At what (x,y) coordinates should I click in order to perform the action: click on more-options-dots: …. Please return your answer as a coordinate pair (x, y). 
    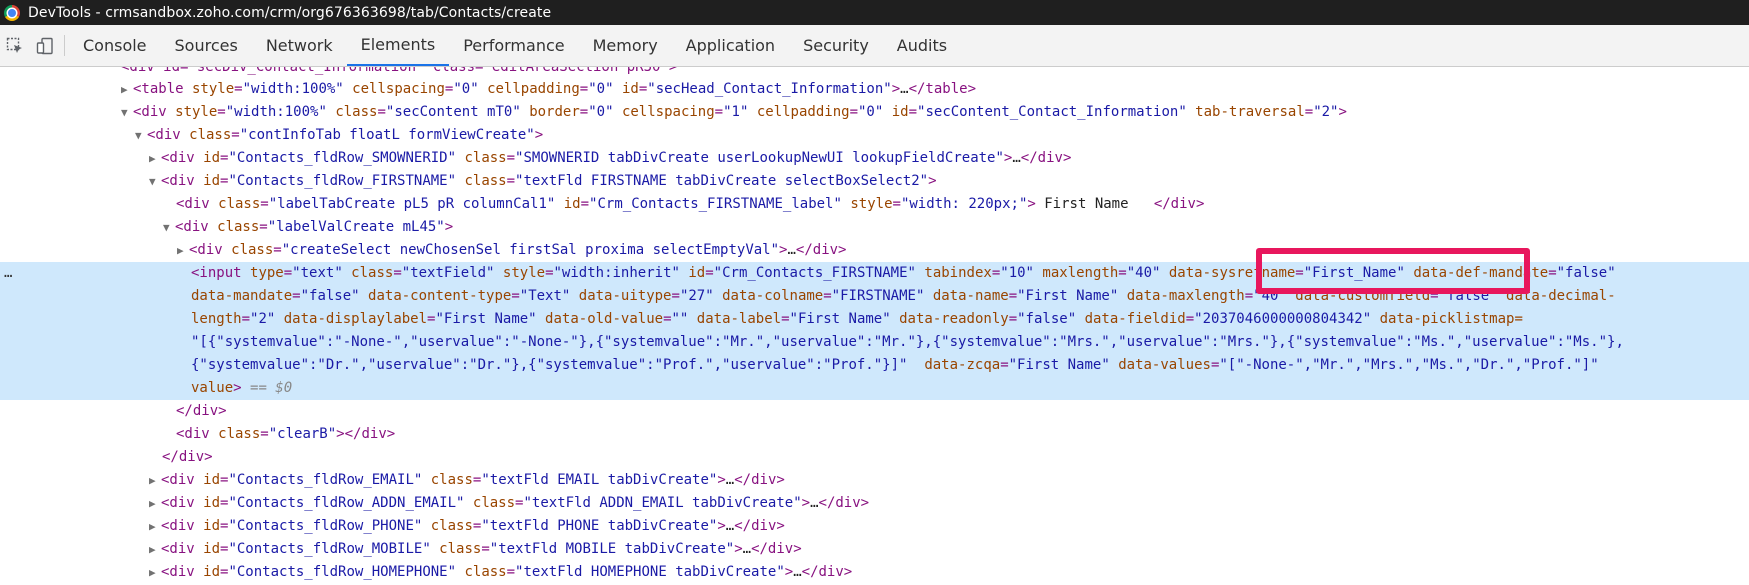
    Looking at the image, I should click on (8, 273).